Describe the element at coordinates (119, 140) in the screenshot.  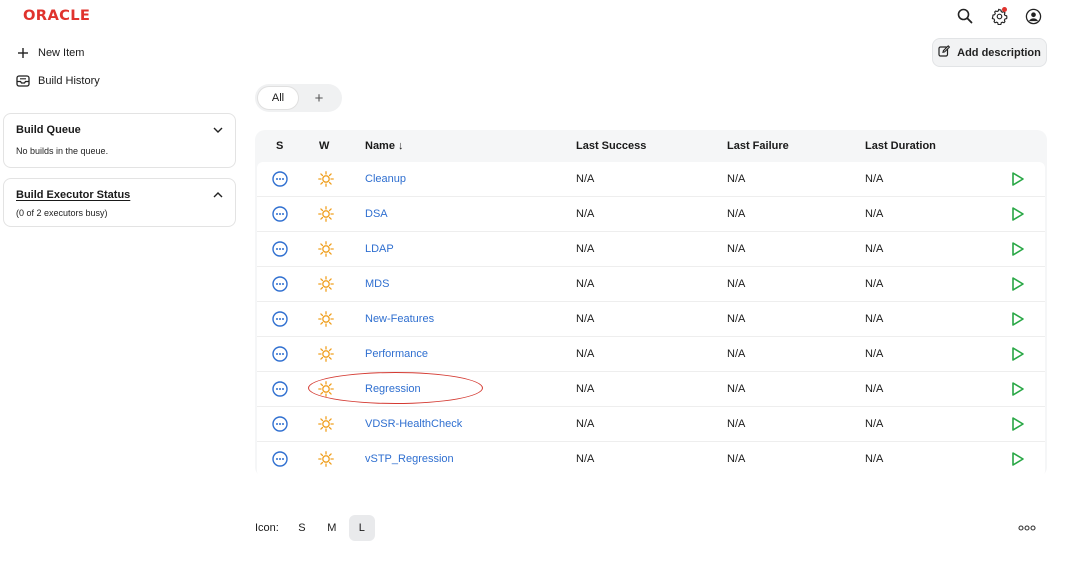
I see `build-queue-panel: Build Queue No builds in the queue.` at that location.